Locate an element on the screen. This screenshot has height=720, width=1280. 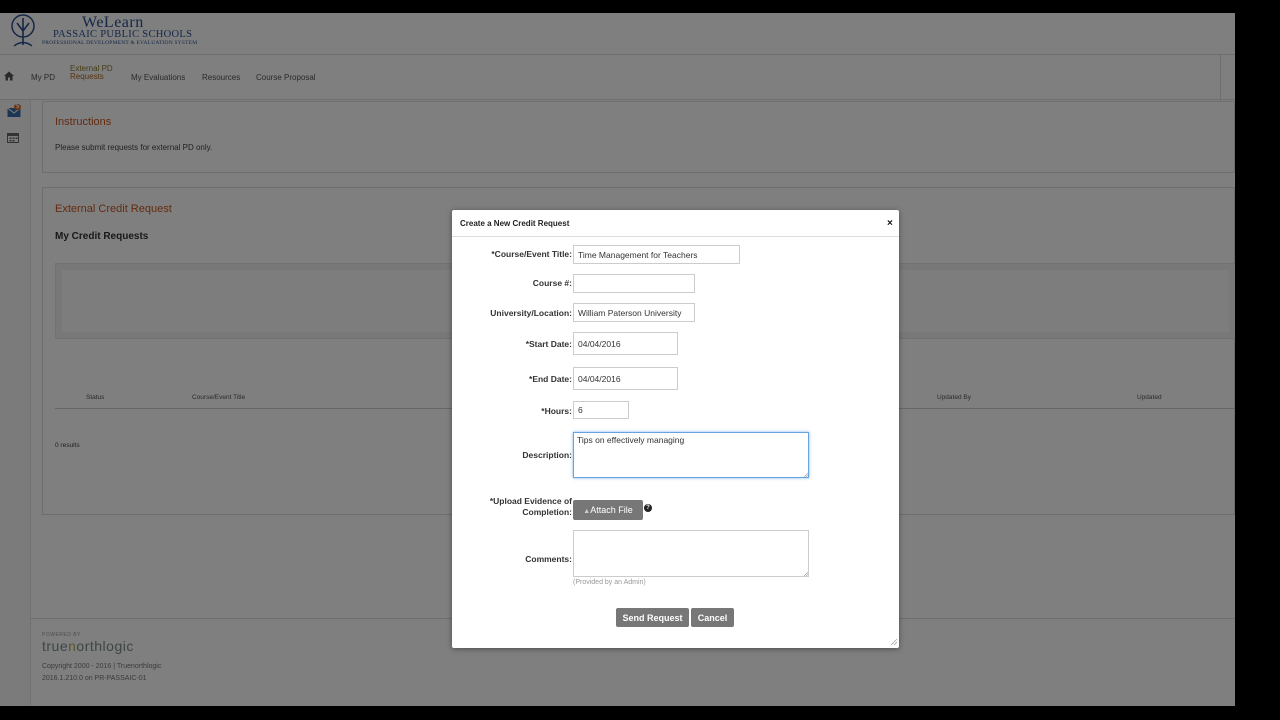
description-label: Description: is located at coordinates (547, 455).